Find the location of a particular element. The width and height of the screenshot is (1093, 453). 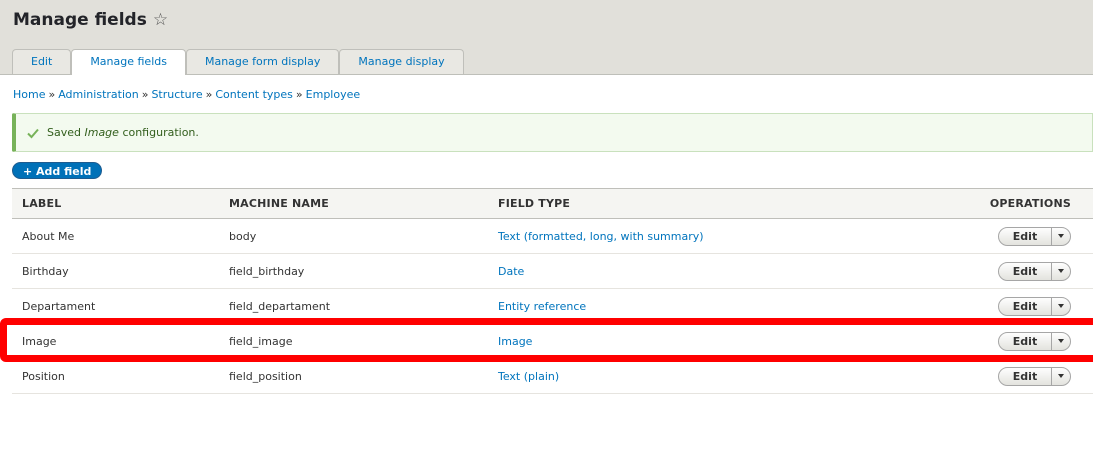

breadcrumb-structure: Structure is located at coordinates (176, 94).